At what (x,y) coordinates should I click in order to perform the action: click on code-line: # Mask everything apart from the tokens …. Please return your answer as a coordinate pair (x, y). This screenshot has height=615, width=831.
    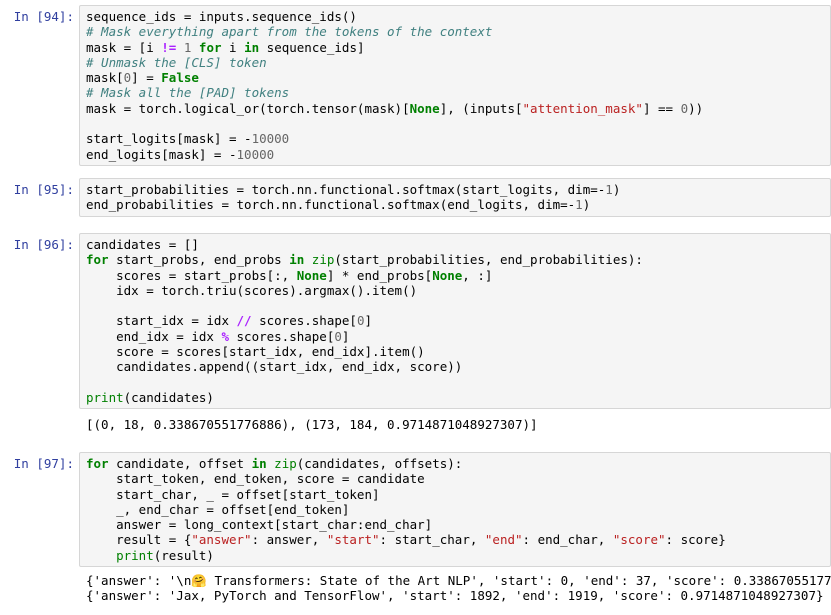
    Looking at the image, I should click on (455, 31).